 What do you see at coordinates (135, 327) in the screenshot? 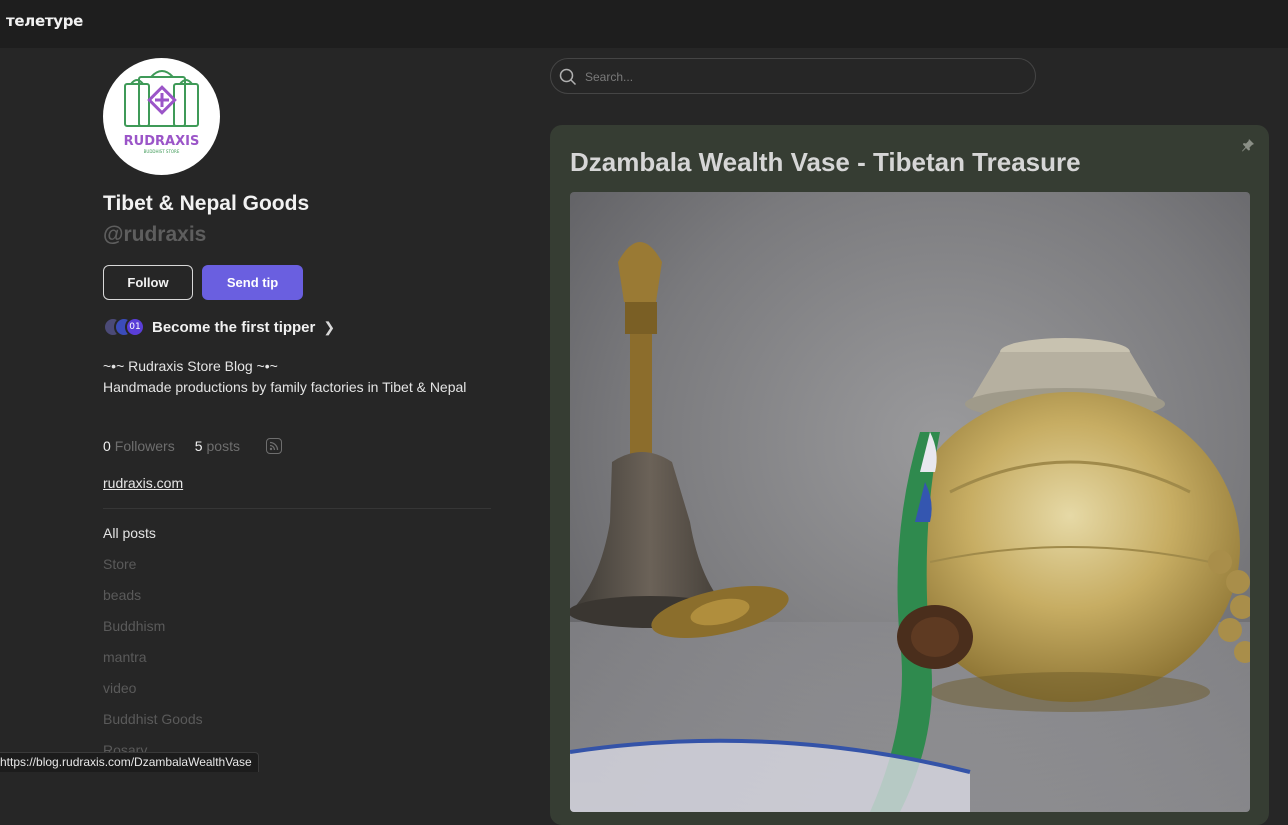
I see `tipper-avatar-icon: 01` at bounding box center [135, 327].